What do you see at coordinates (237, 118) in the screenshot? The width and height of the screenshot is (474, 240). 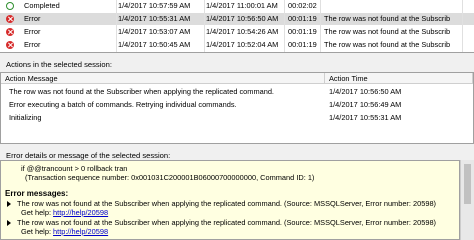 I see `action-row: Initializing 1/4/2017 10:55:31 AM` at bounding box center [237, 118].